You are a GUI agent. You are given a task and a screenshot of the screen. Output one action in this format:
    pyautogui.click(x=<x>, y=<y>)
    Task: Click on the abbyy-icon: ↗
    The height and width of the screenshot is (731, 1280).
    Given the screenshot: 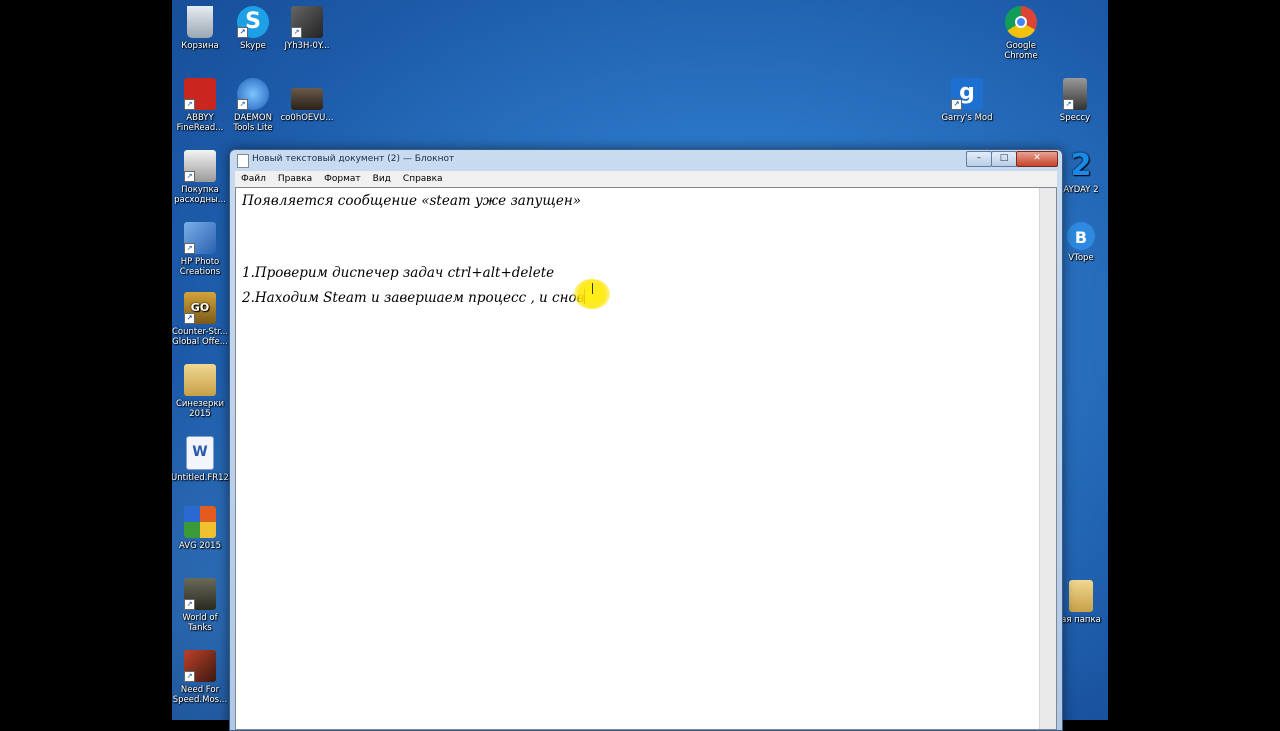 What is the action you would take?
    pyautogui.click(x=200, y=94)
    